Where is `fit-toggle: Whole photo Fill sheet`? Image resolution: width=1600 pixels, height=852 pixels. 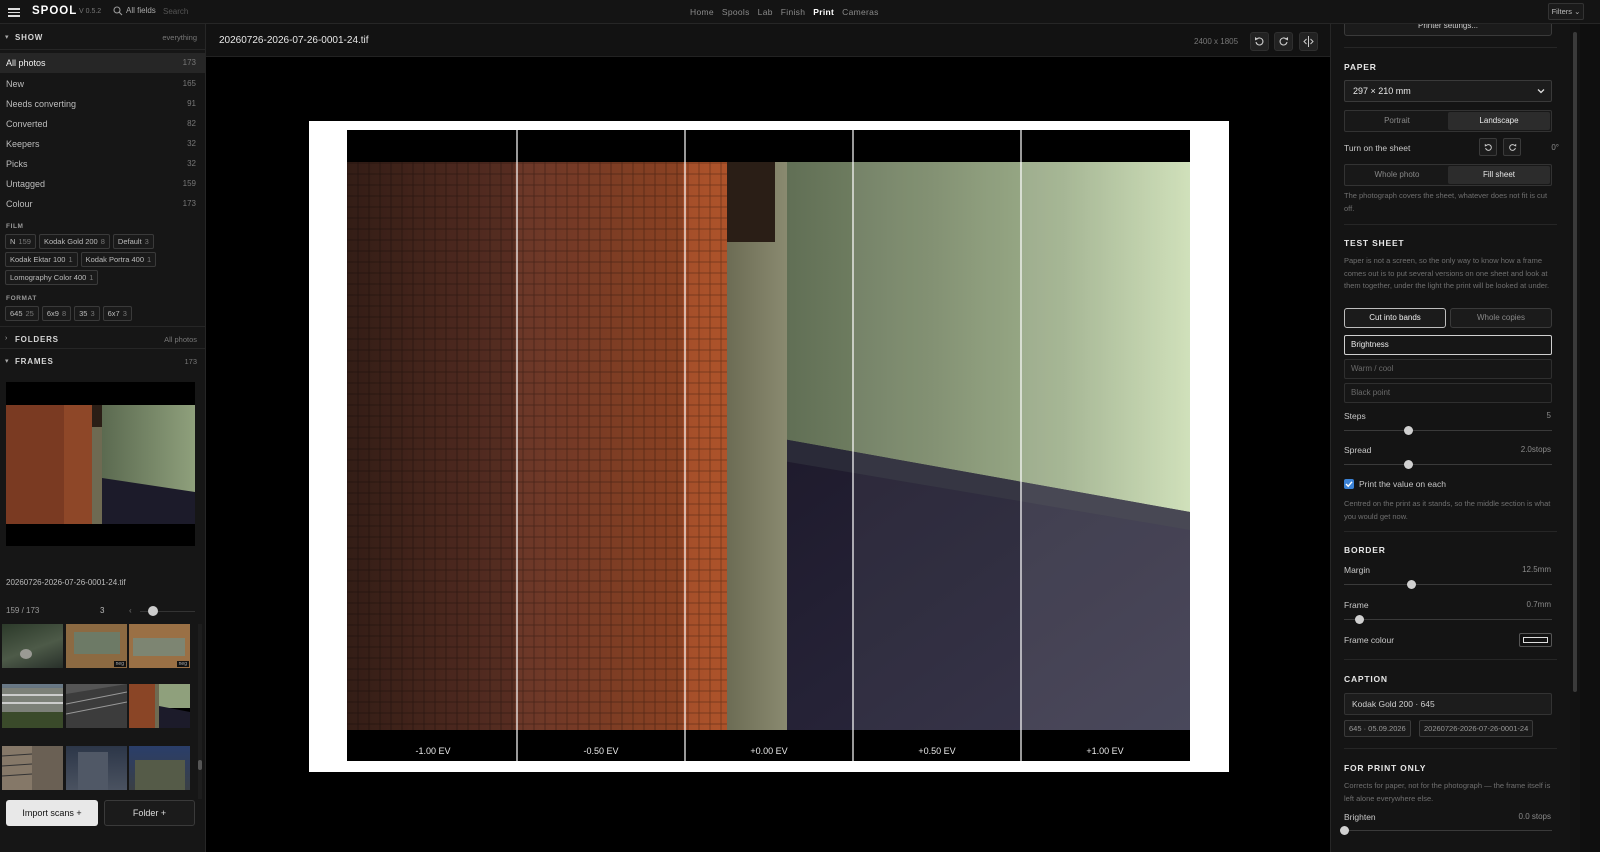 fit-toggle: Whole photo Fill sheet is located at coordinates (1448, 175).